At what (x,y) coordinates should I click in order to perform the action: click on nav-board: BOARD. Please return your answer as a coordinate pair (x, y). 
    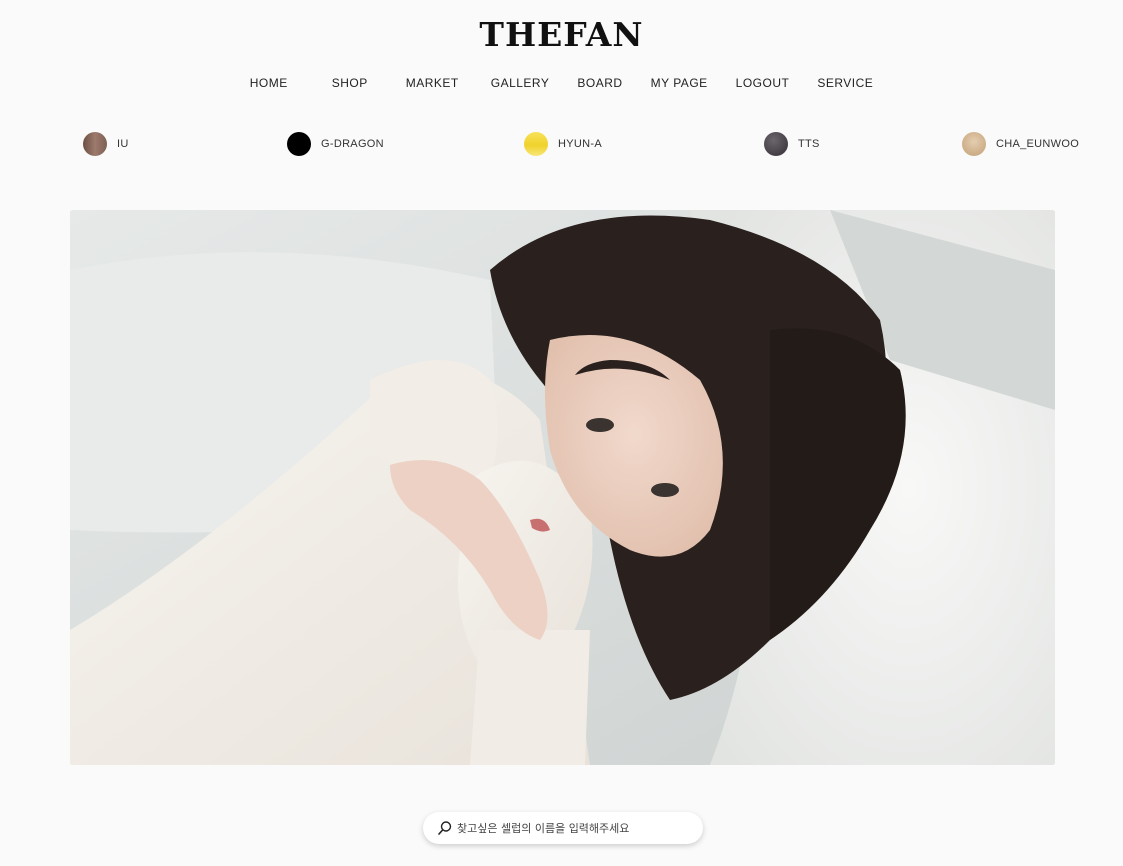
    Looking at the image, I should click on (599, 83).